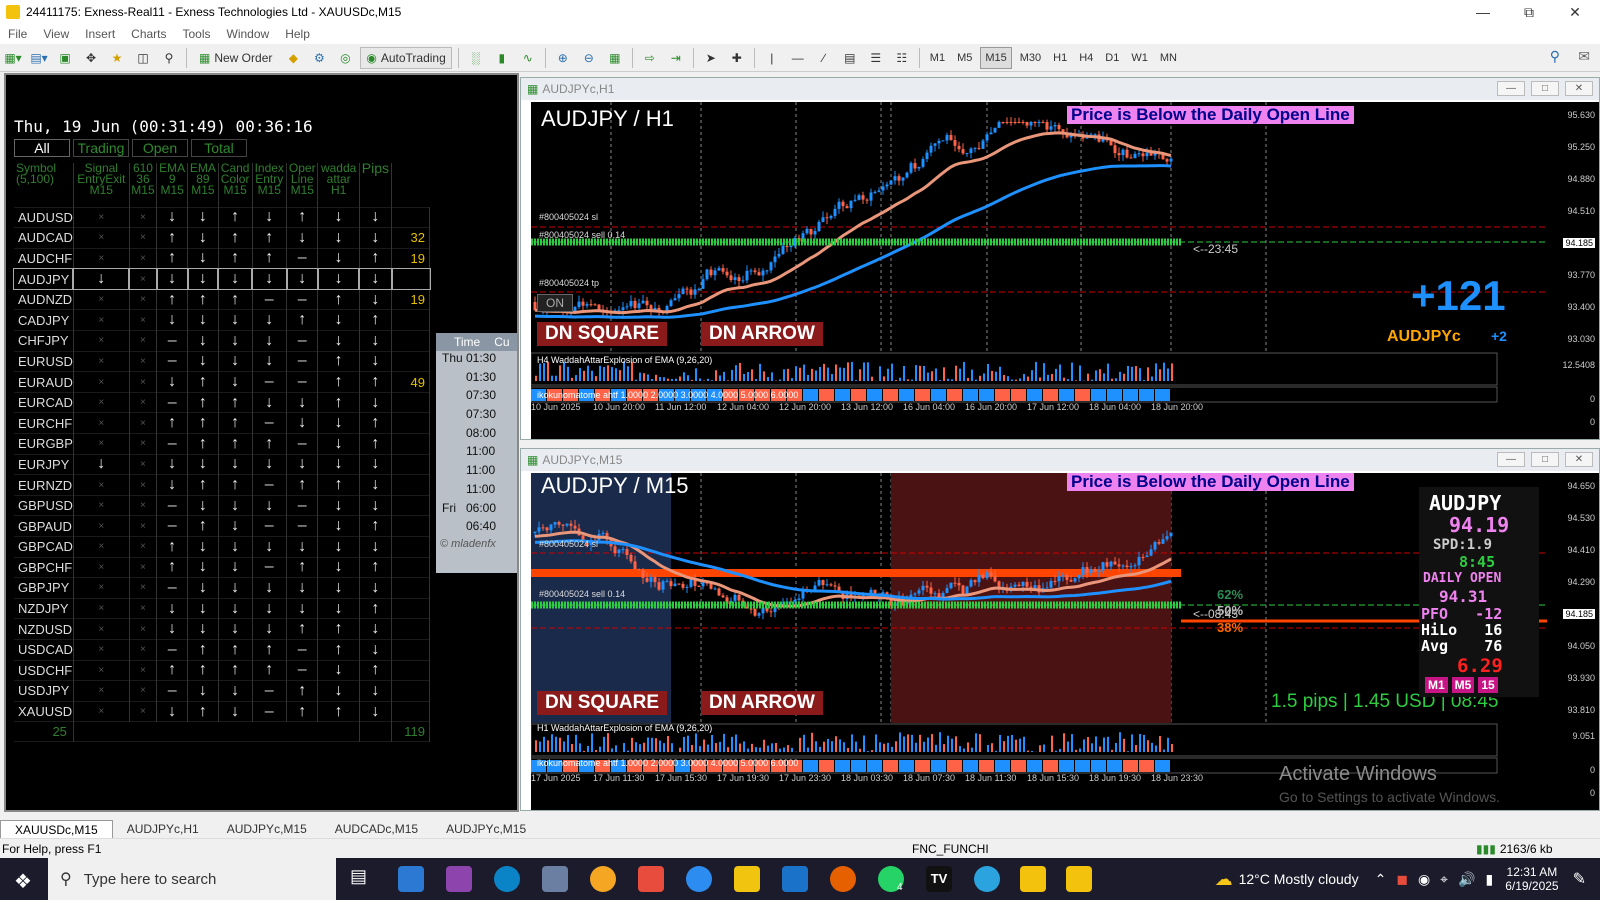 The height and width of the screenshot is (900, 1600). Describe the element at coordinates (17, 34) in the screenshot. I see `menu-item-file: File` at that location.